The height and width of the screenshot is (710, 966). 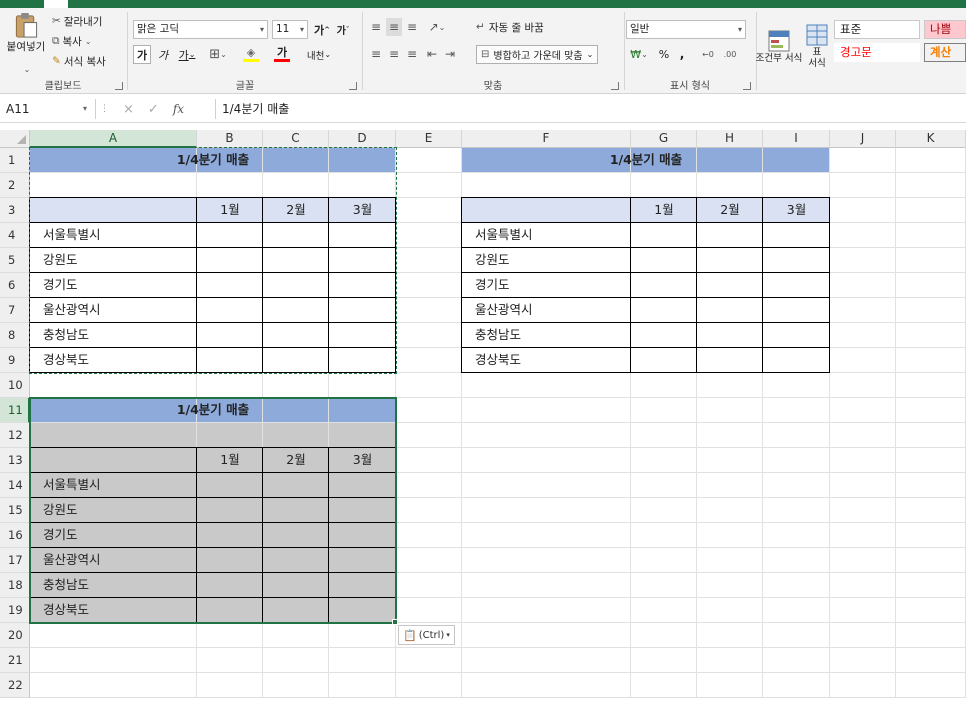 What do you see at coordinates (322, 29) in the screenshot?
I see `increase-font-size-button: 가 ^` at bounding box center [322, 29].